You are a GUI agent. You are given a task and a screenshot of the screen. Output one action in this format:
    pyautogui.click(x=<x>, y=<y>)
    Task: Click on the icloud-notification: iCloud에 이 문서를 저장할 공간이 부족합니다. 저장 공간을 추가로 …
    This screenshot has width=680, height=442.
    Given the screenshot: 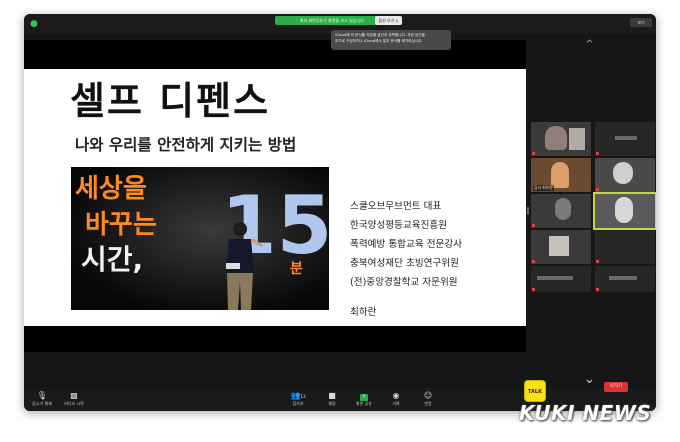 What is the action you would take?
    pyautogui.click(x=391, y=40)
    